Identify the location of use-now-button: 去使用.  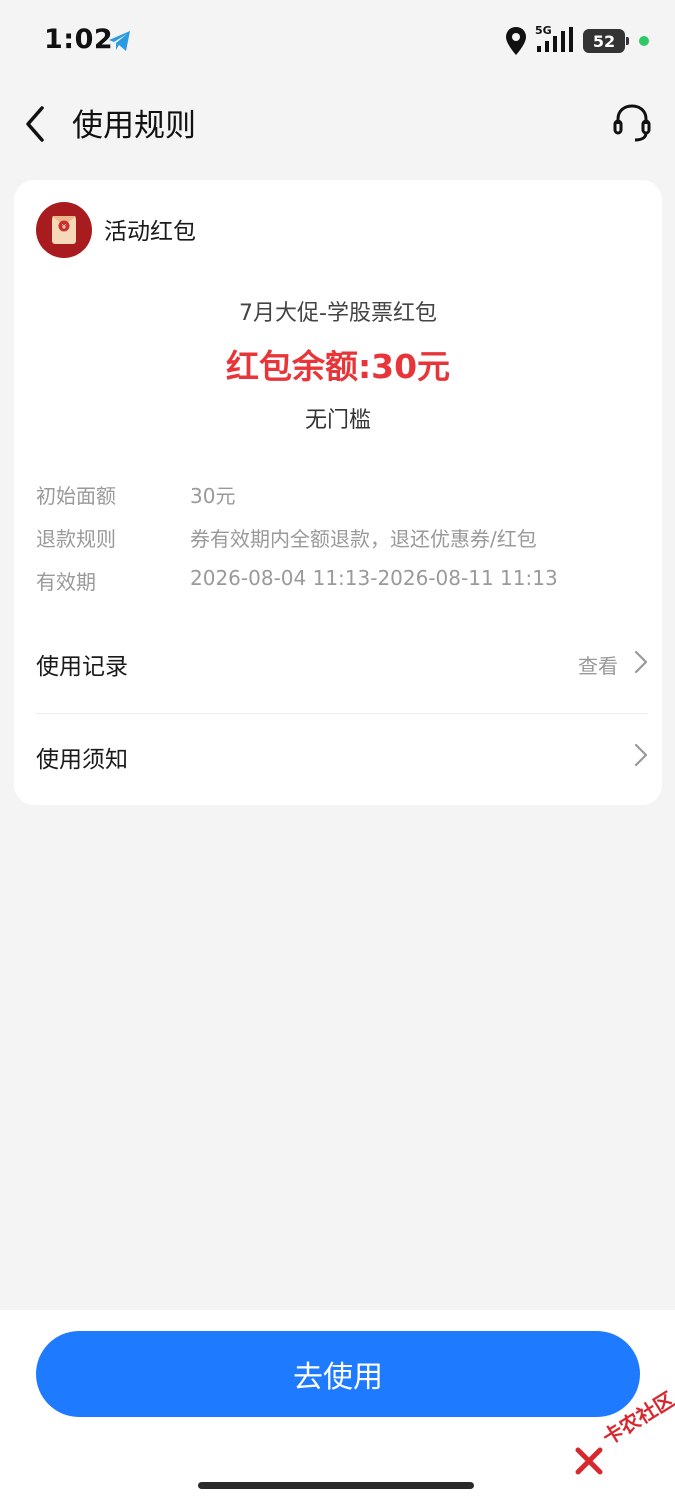
(338, 1374).